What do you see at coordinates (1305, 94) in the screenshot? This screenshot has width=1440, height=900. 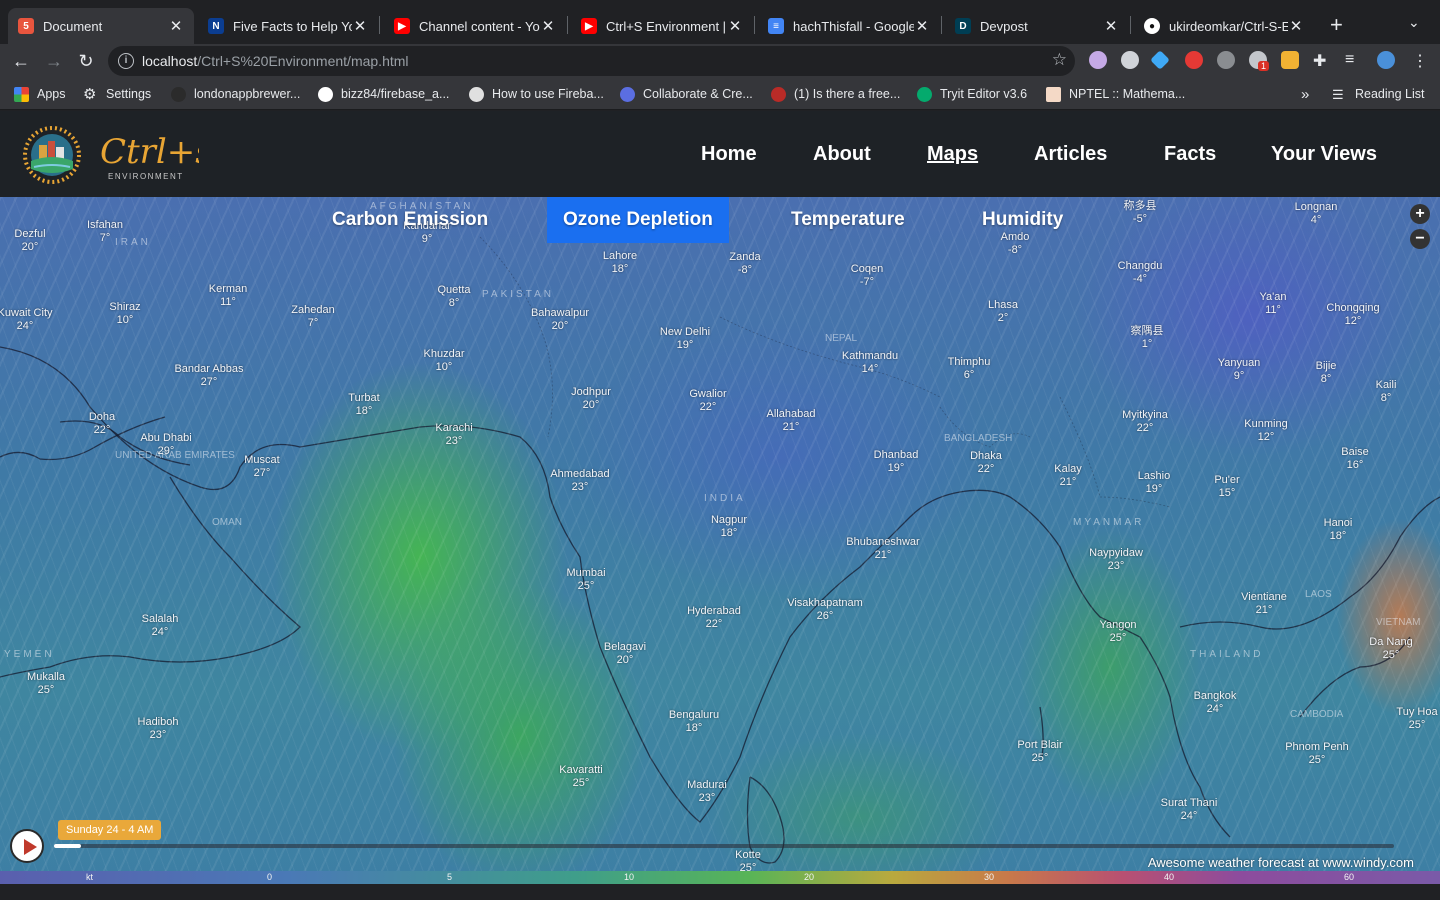 I see `more-bookmarks-chevron-icon: »` at bounding box center [1305, 94].